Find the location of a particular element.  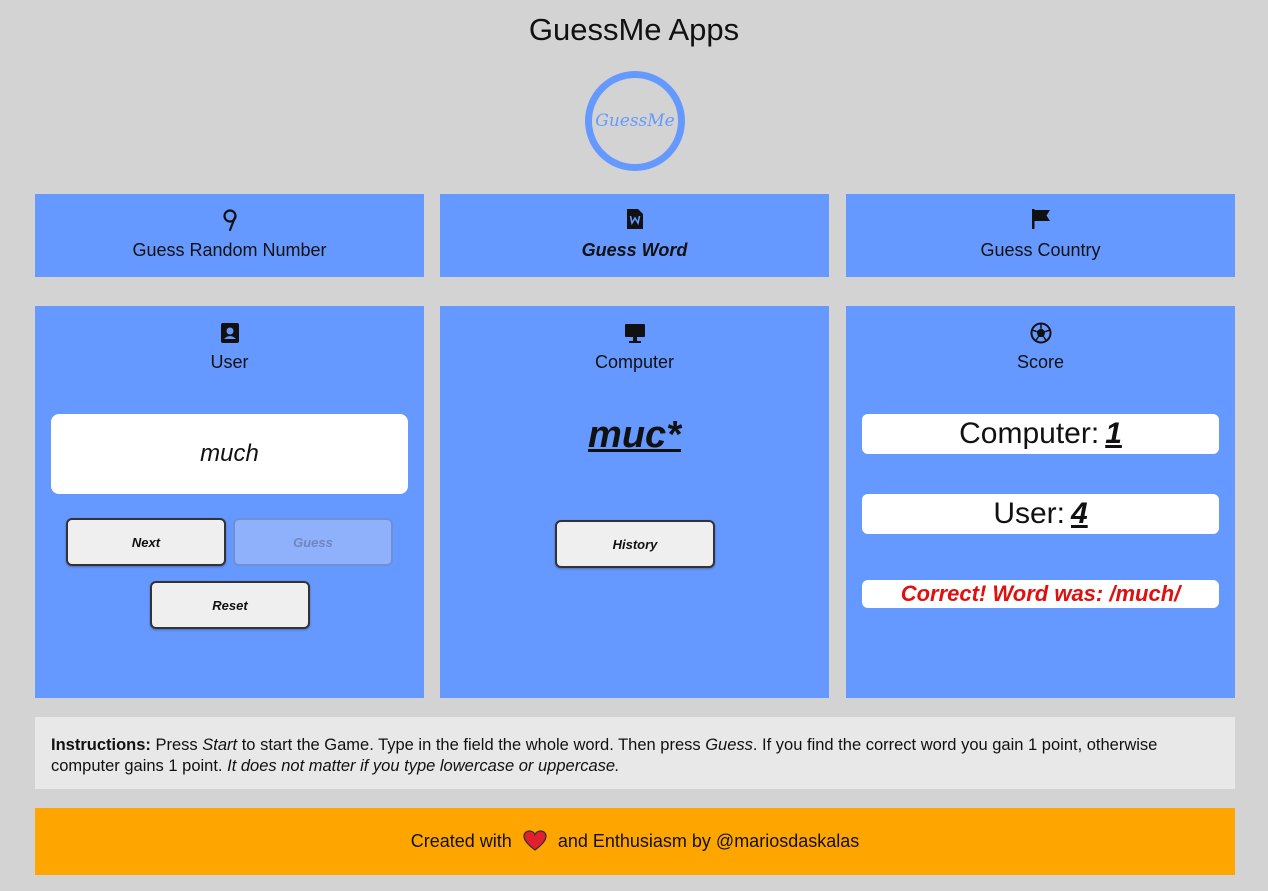

computer-header: Computer is located at coordinates (634, 362).